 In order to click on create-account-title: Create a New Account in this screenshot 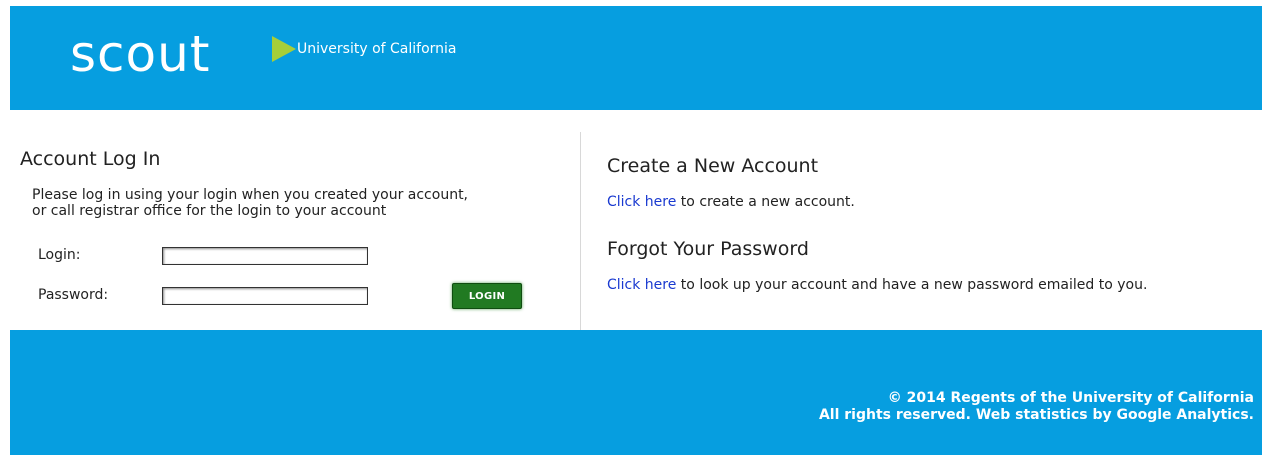, I will do `click(713, 166)`.